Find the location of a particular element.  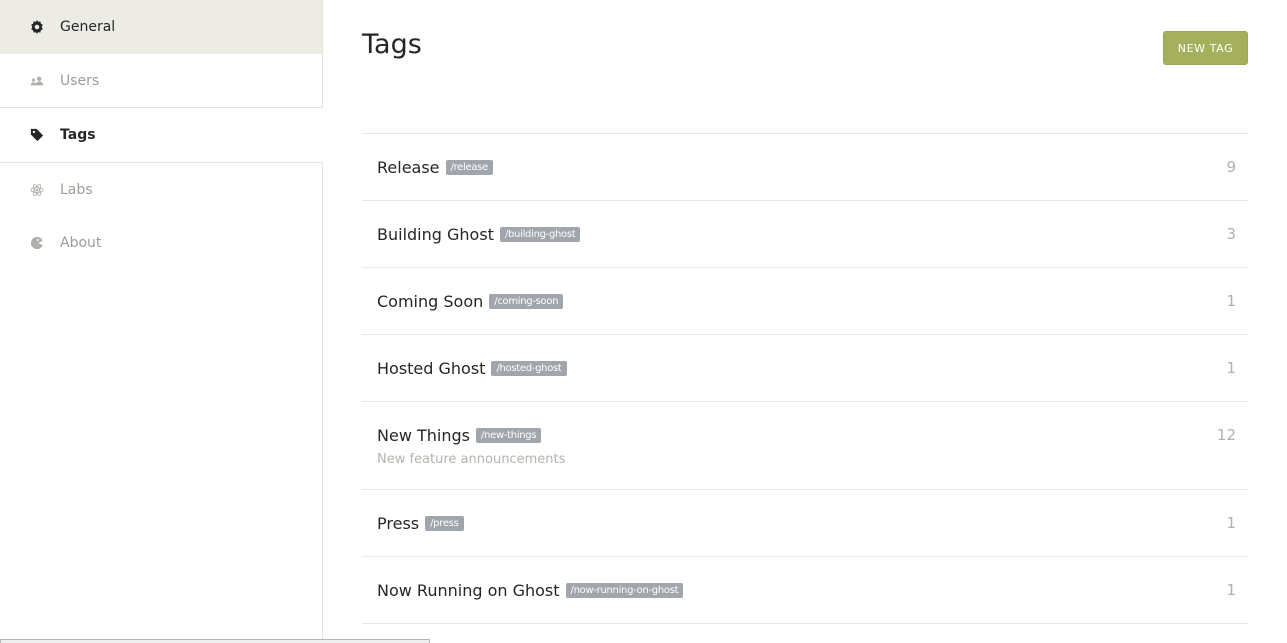

tag-slug: /now-running-on-ghost is located at coordinates (624, 590).